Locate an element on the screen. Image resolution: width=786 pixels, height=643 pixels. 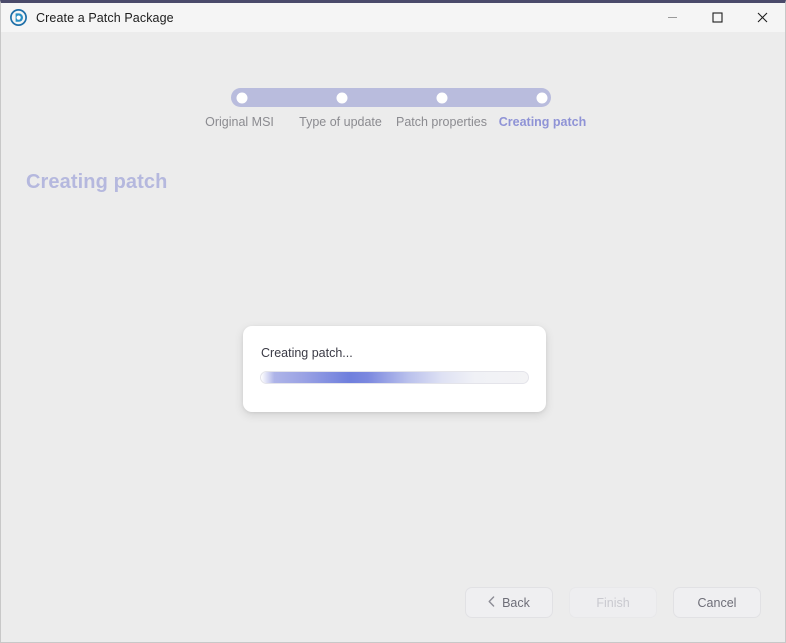
cancel-button-label: Cancel is located at coordinates (717, 602).